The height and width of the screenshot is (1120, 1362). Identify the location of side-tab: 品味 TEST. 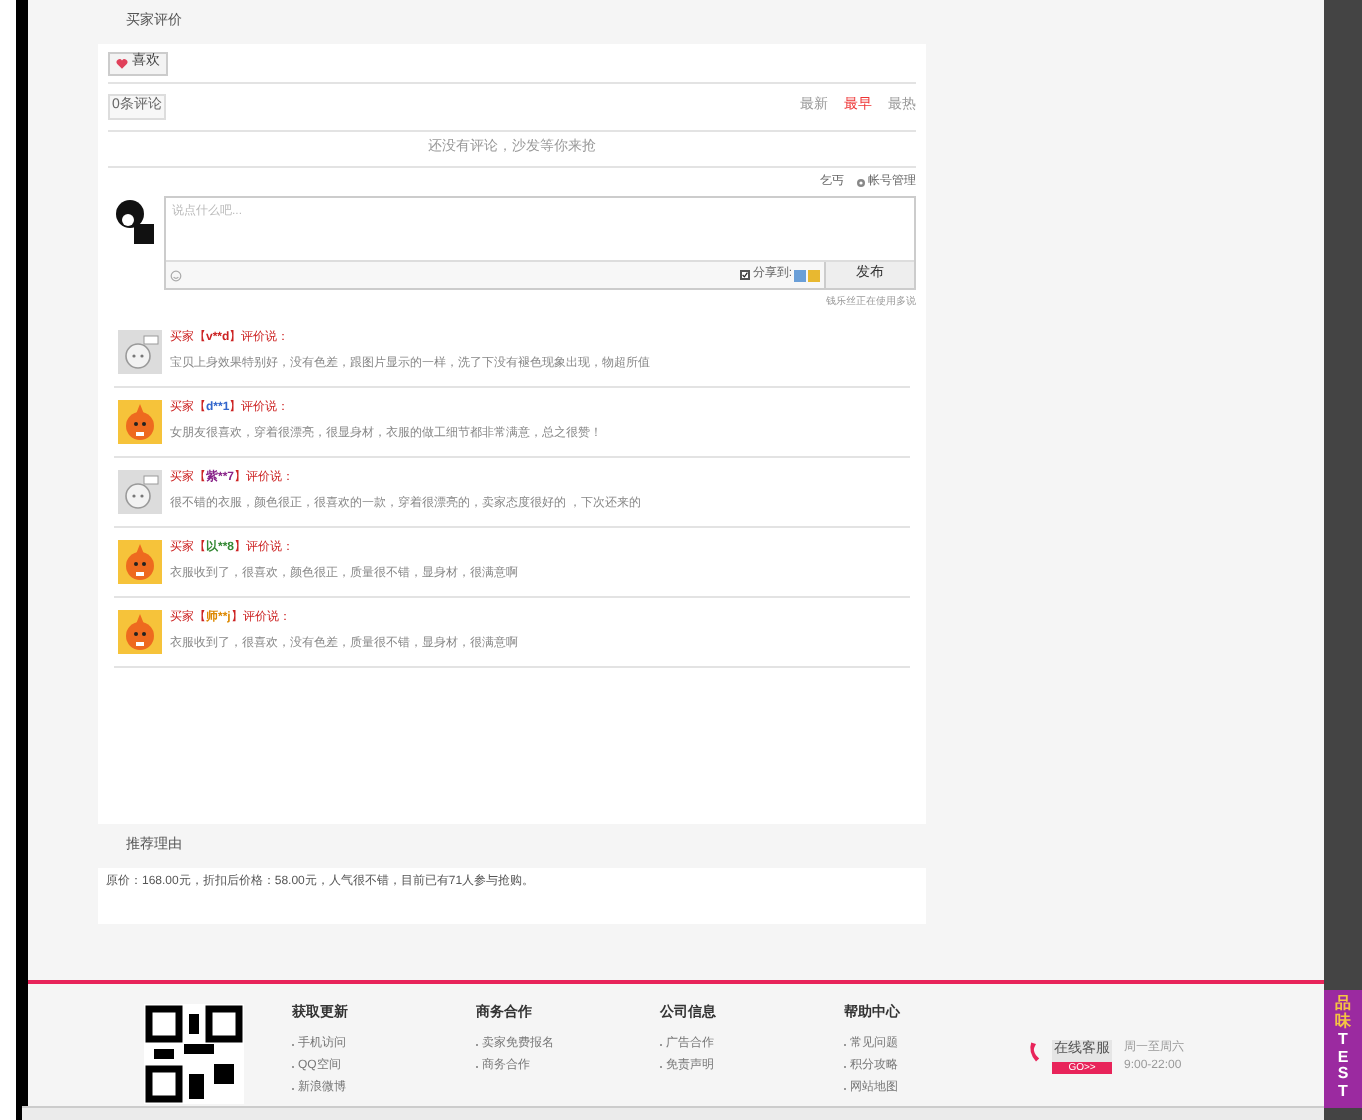
(1343, 1049).